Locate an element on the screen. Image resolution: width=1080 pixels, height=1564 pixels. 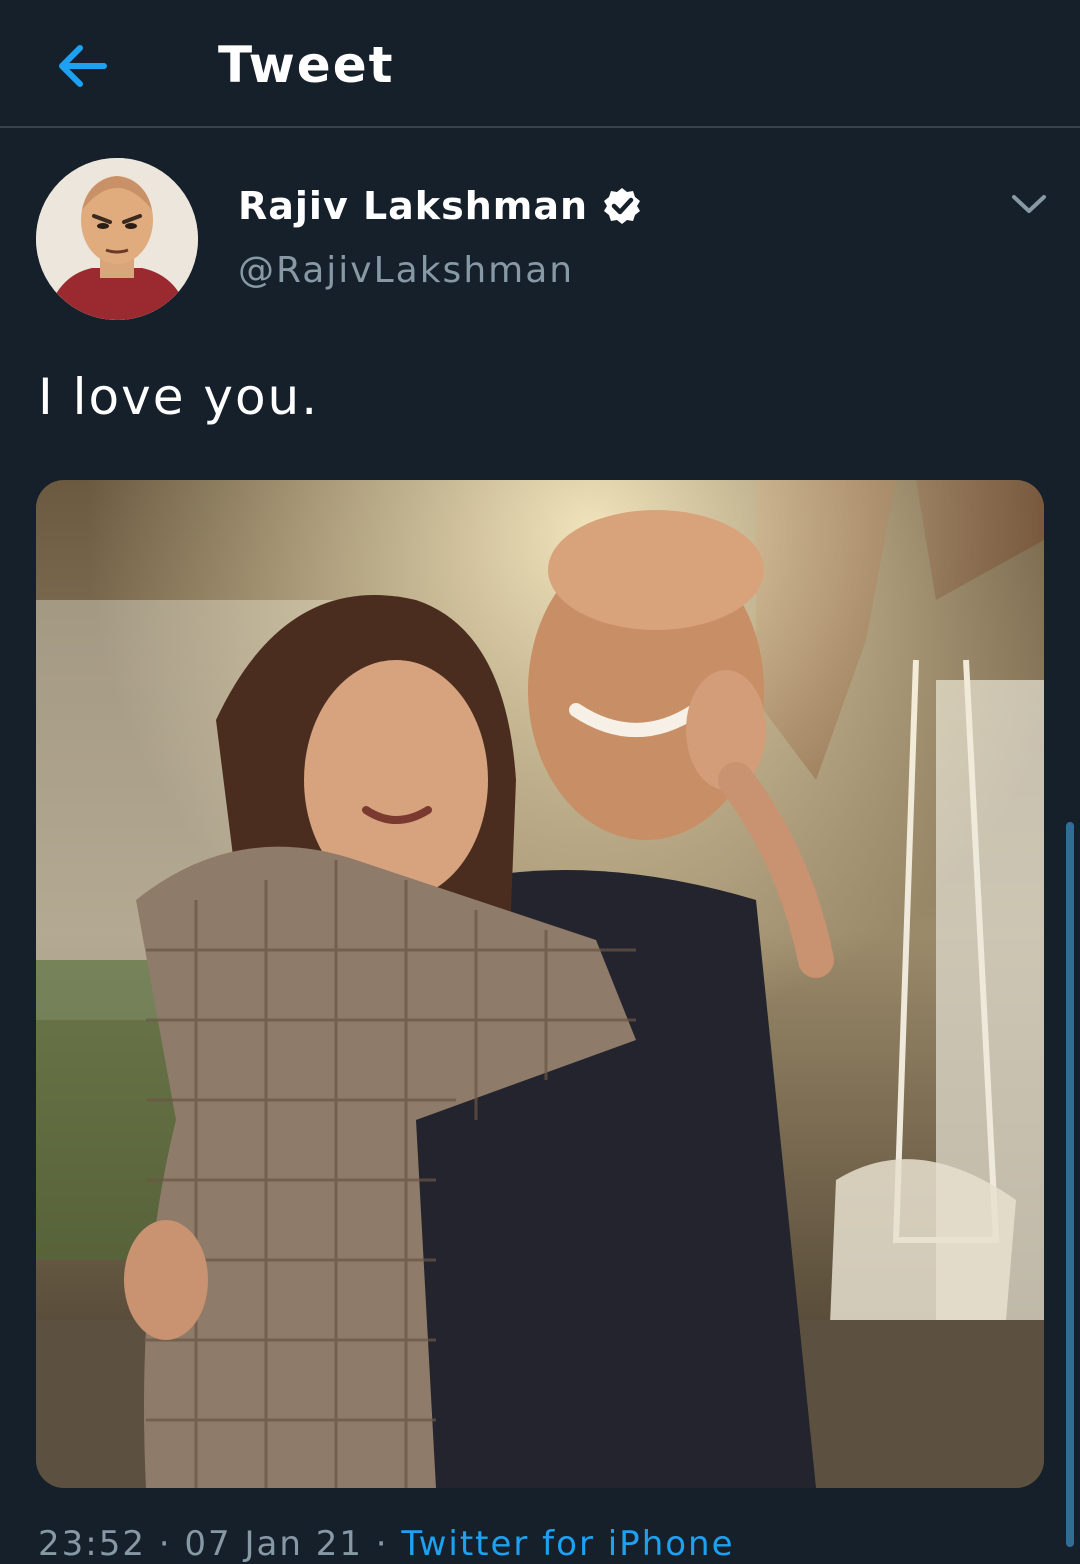
tweet-text: I love you. is located at coordinates (179, 397).